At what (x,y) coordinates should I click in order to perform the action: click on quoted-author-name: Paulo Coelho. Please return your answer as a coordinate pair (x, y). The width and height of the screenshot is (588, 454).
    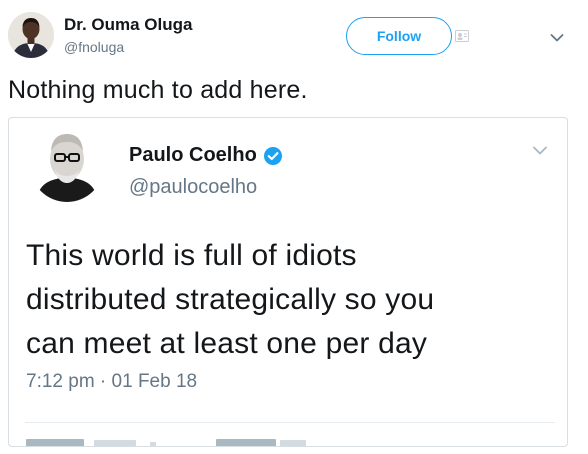
    Looking at the image, I should click on (193, 155).